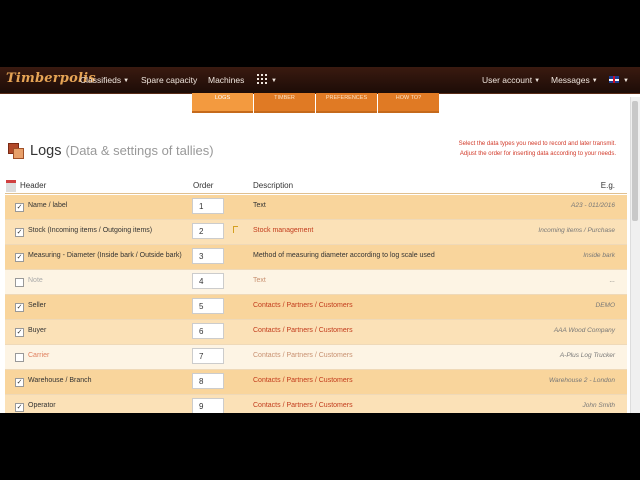 The width and height of the screenshot is (640, 480). Describe the element at coordinates (42, 405) in the screenshot. I see `row-label: Operator` at that location.